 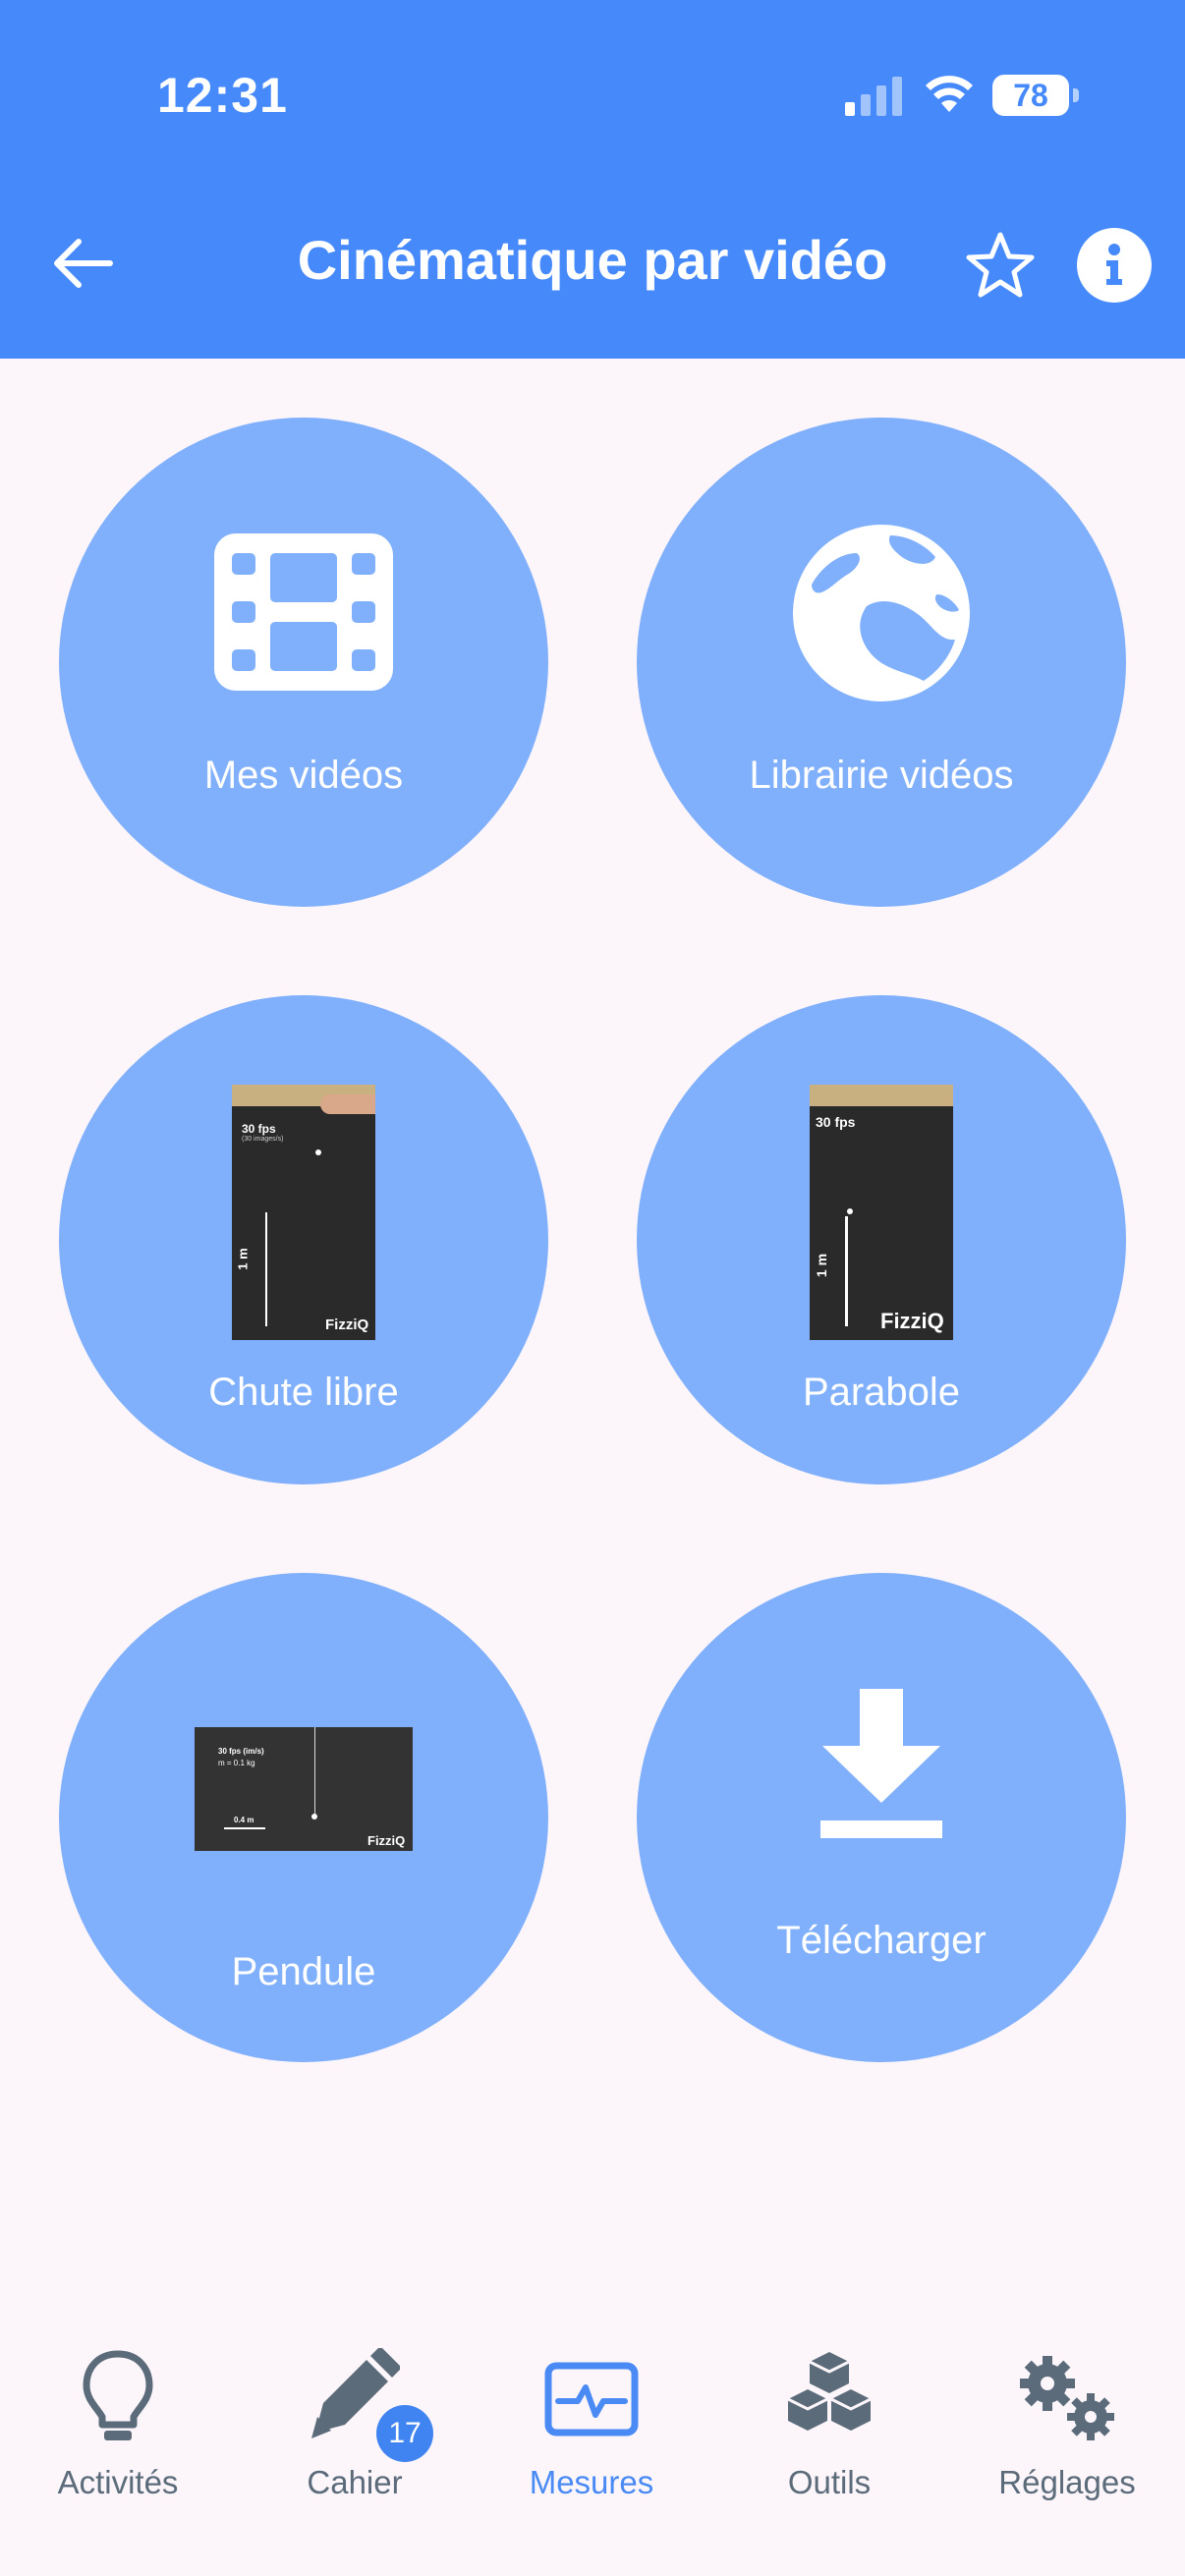 I want to click on battery-tip, so click(x=1076, y=95).